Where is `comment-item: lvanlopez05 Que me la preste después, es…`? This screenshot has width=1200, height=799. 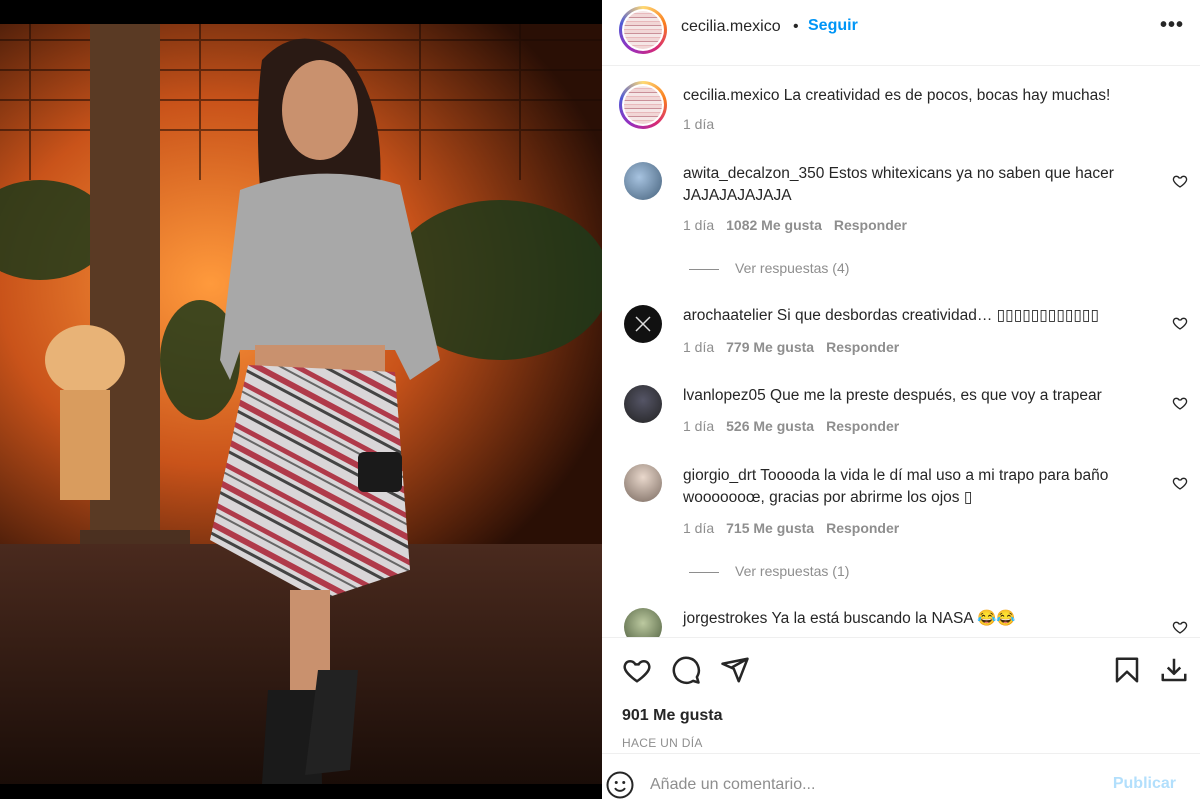 comment-item: lvanlopez05 Que me la preste después, es… is located at coordinates (923, 396).